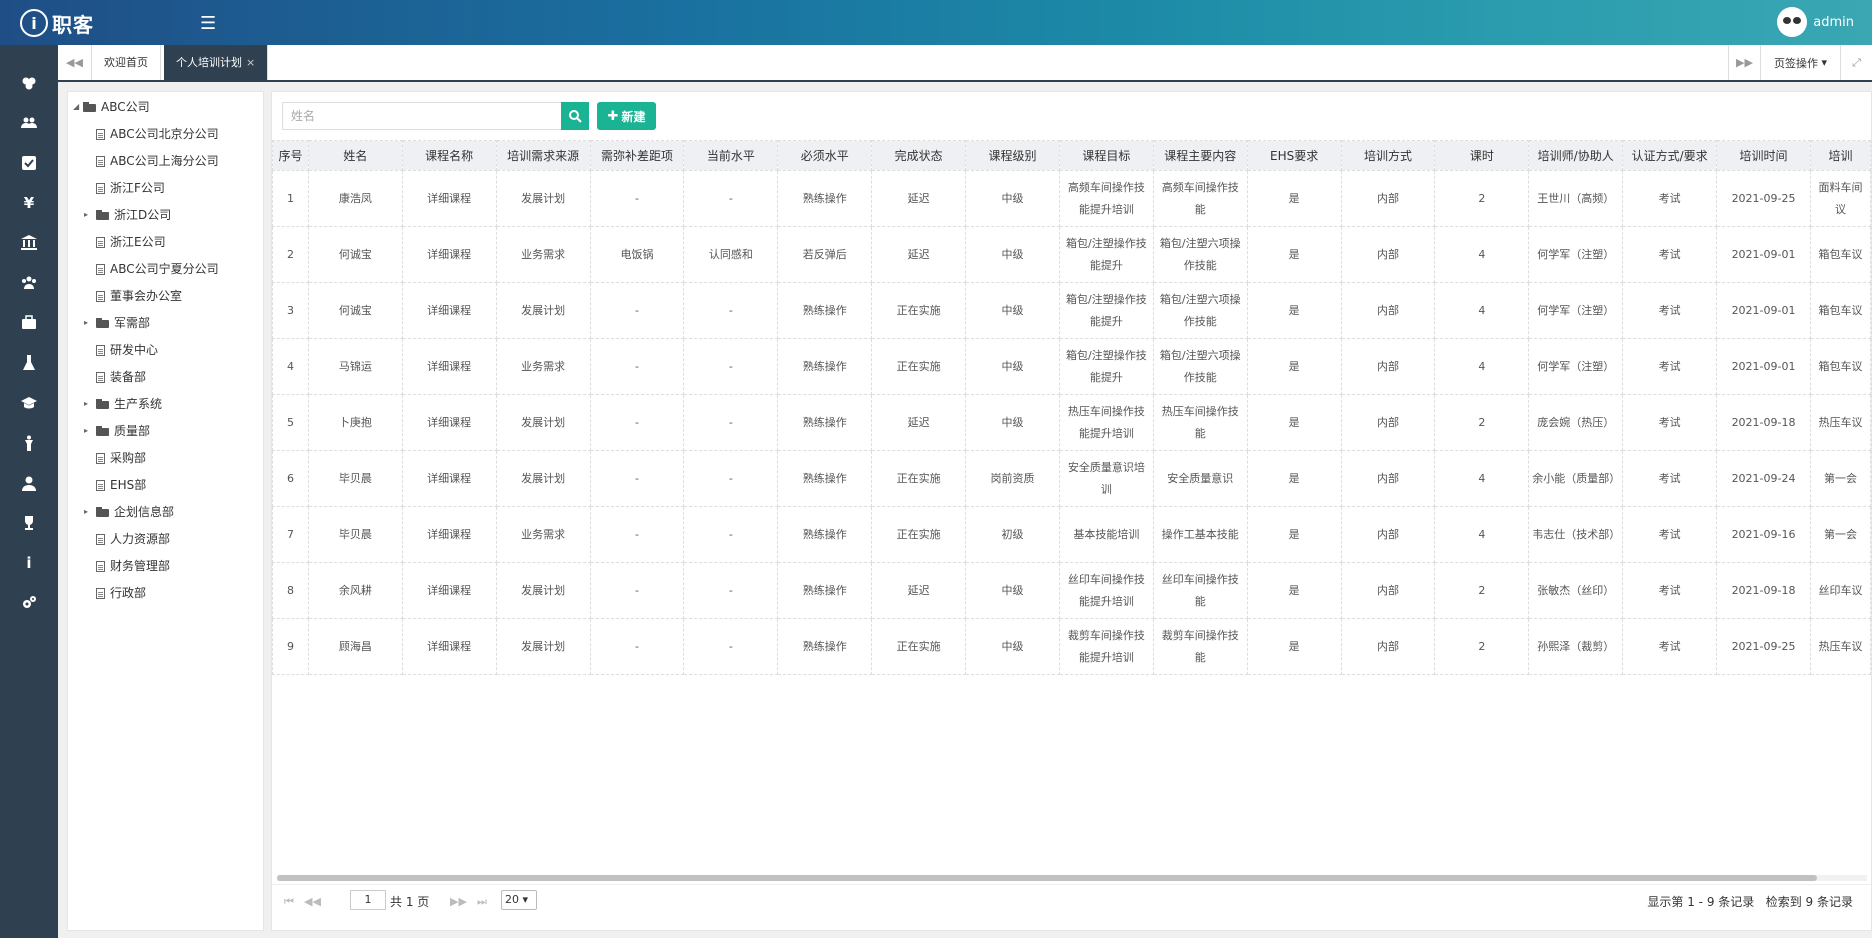 Image resolution: width=1872 pixels, height=938 pixels. I want to click on tree-item: ABC公司上海分公司, so click(157, 161).